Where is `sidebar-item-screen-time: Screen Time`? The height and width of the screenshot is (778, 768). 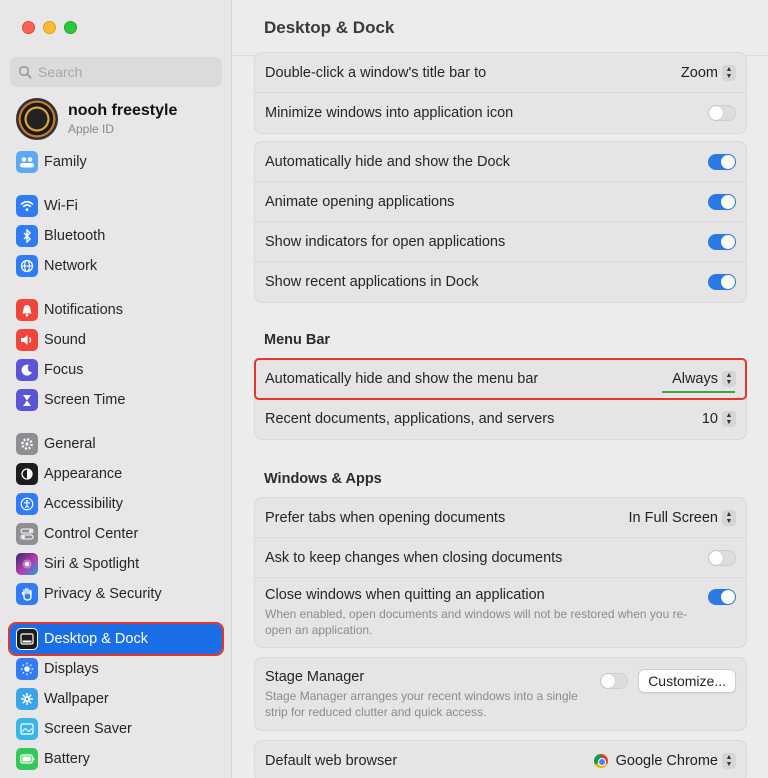
sidebar-item-screen-time: Screen Time is located at coordinates (116, 400).